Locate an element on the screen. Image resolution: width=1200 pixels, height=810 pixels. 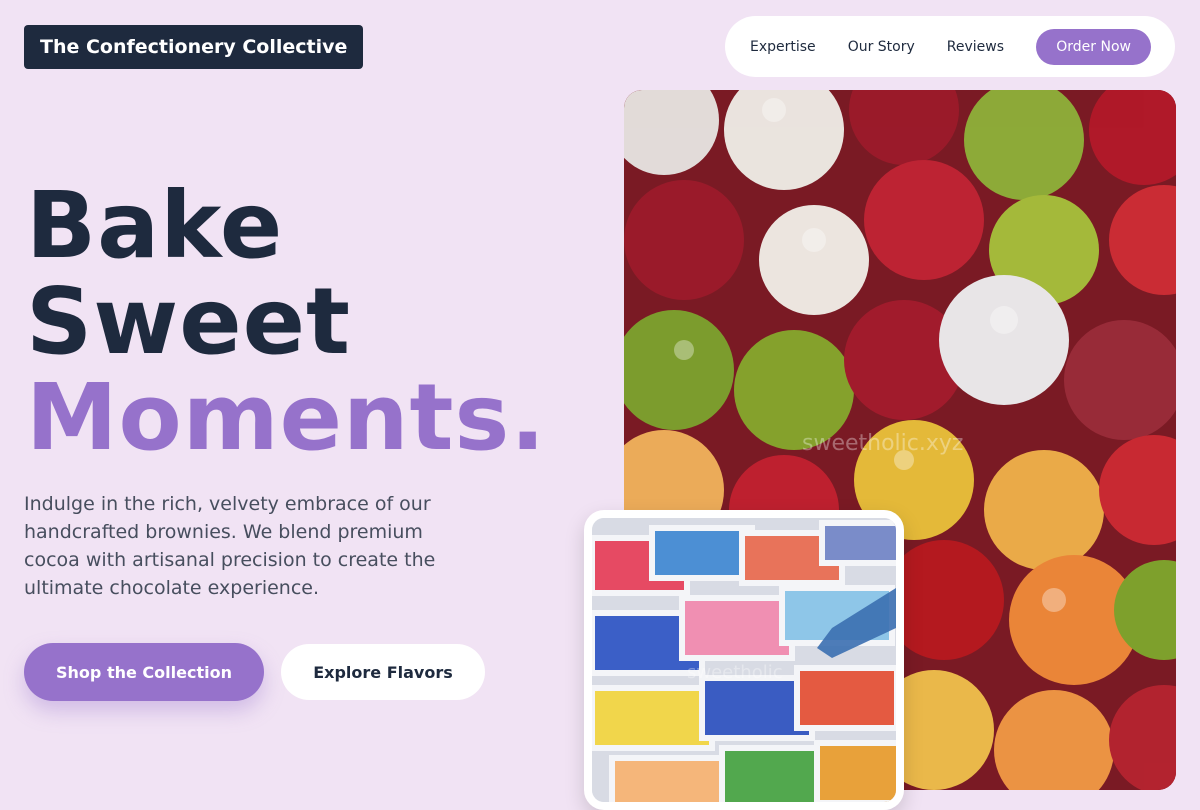
top-nav: Expertise Our Story Reviews Order Now is located at coordinates (950, 46).